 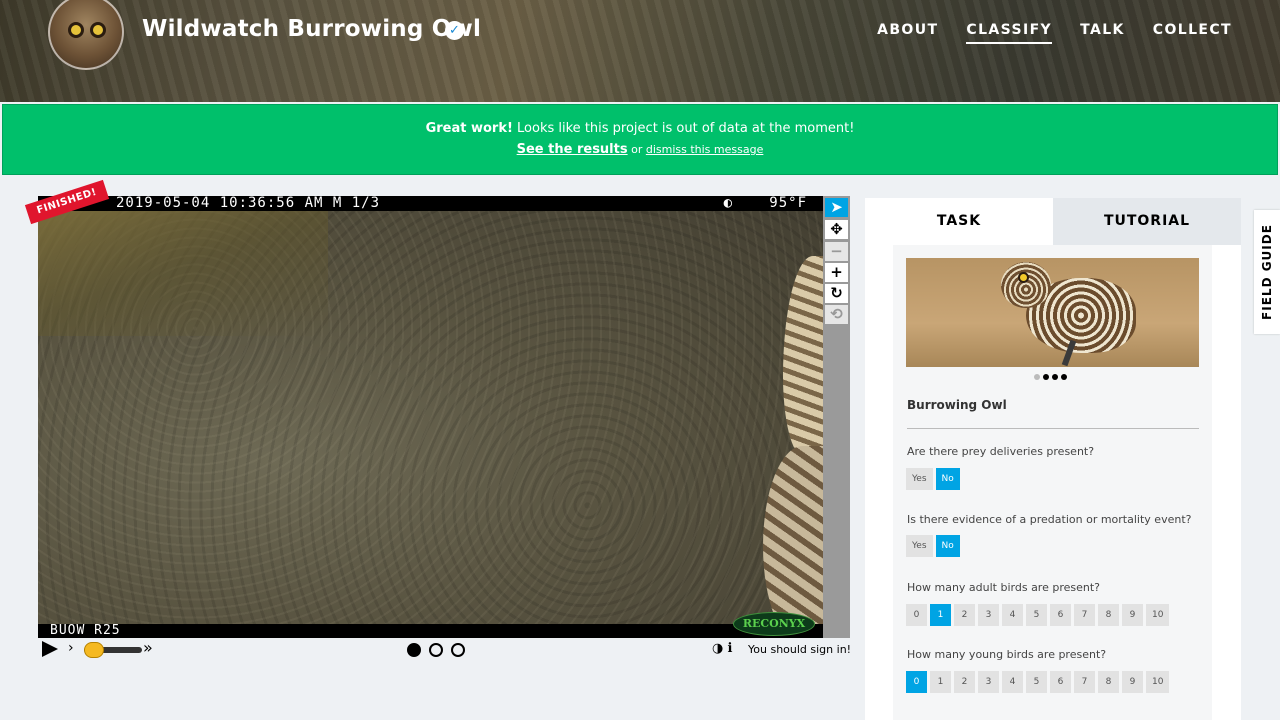 What do you see at coordinates (836, 314) in the screenshot?
I see `reset-icon: ⟲` at bounding box center [836, 314].